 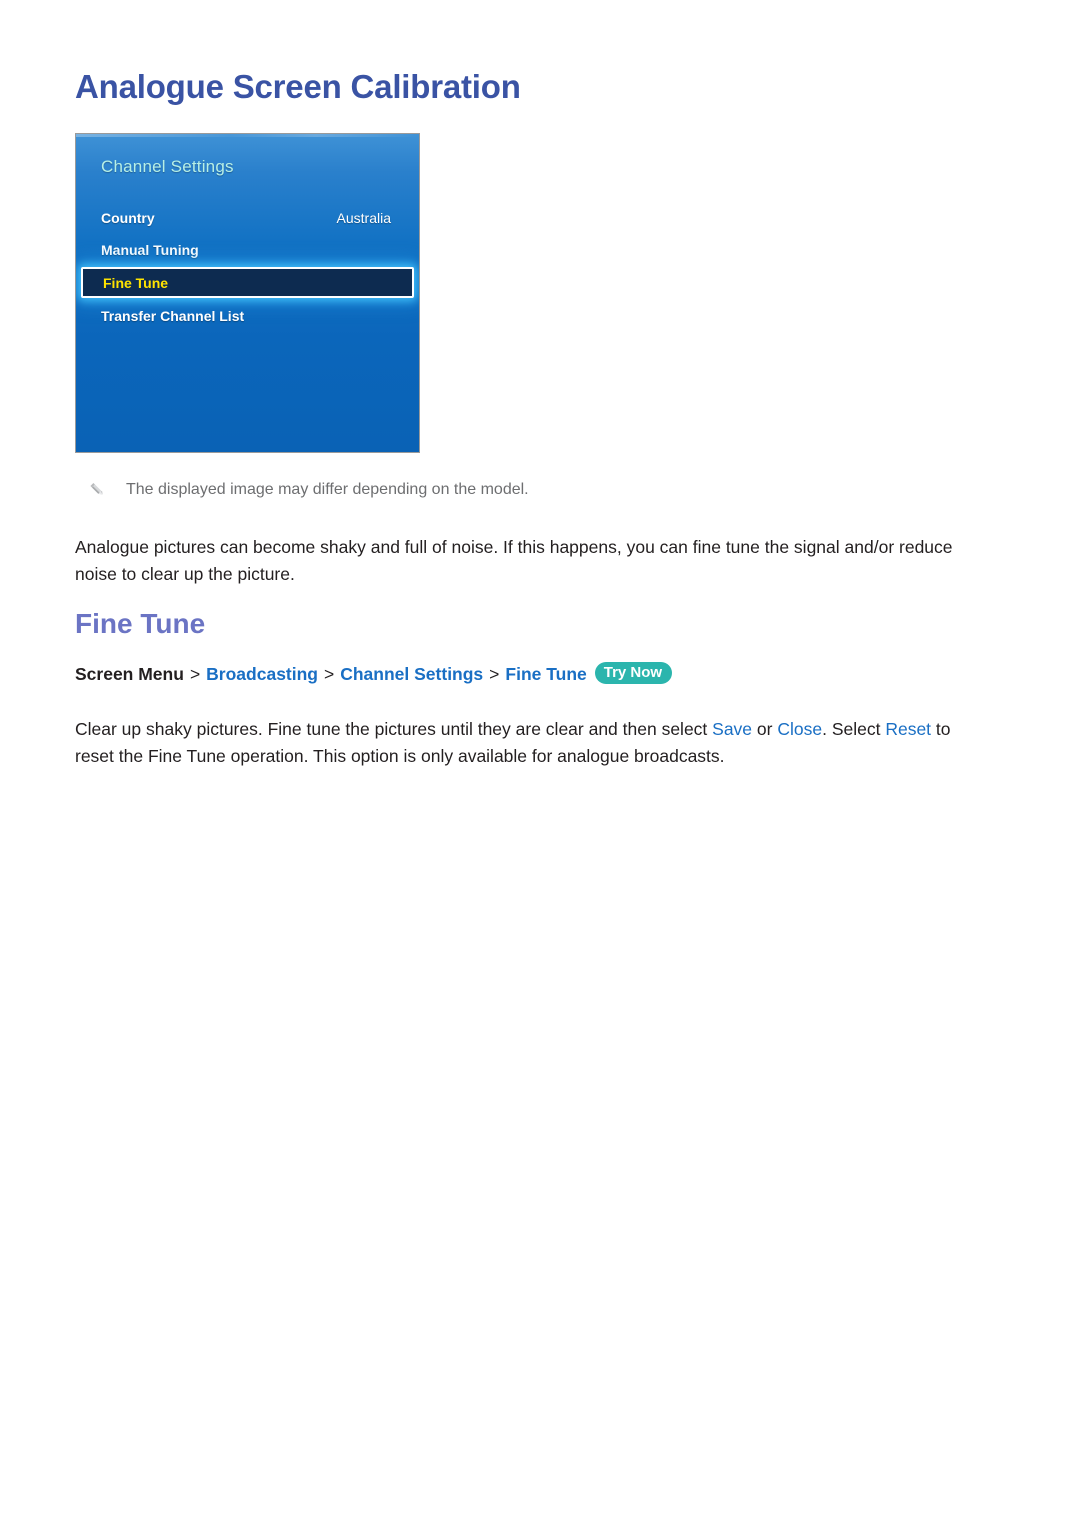 What do you see at coordinates (262, 674) in the screenshot?
I see `breadcrumb-link-broadcasting: Broadcasting` at bounding box center [262, 674].